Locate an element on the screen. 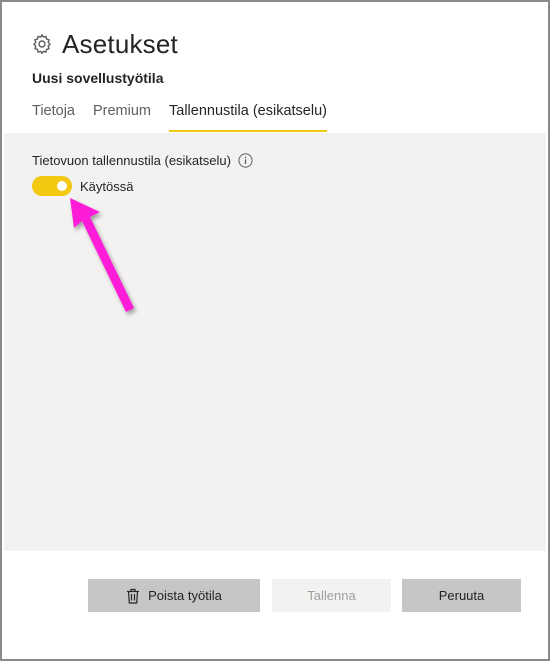 The width and height of the screenshot is (550, 661). dialog-footer: Poista työtila Tallenna Peruuta is located at coordinates (275, 595).